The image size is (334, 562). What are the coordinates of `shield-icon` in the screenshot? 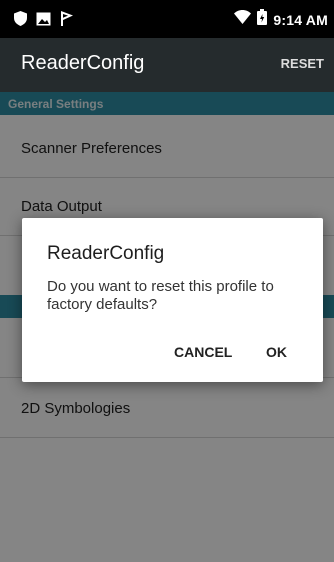 It's located at (20, 21).